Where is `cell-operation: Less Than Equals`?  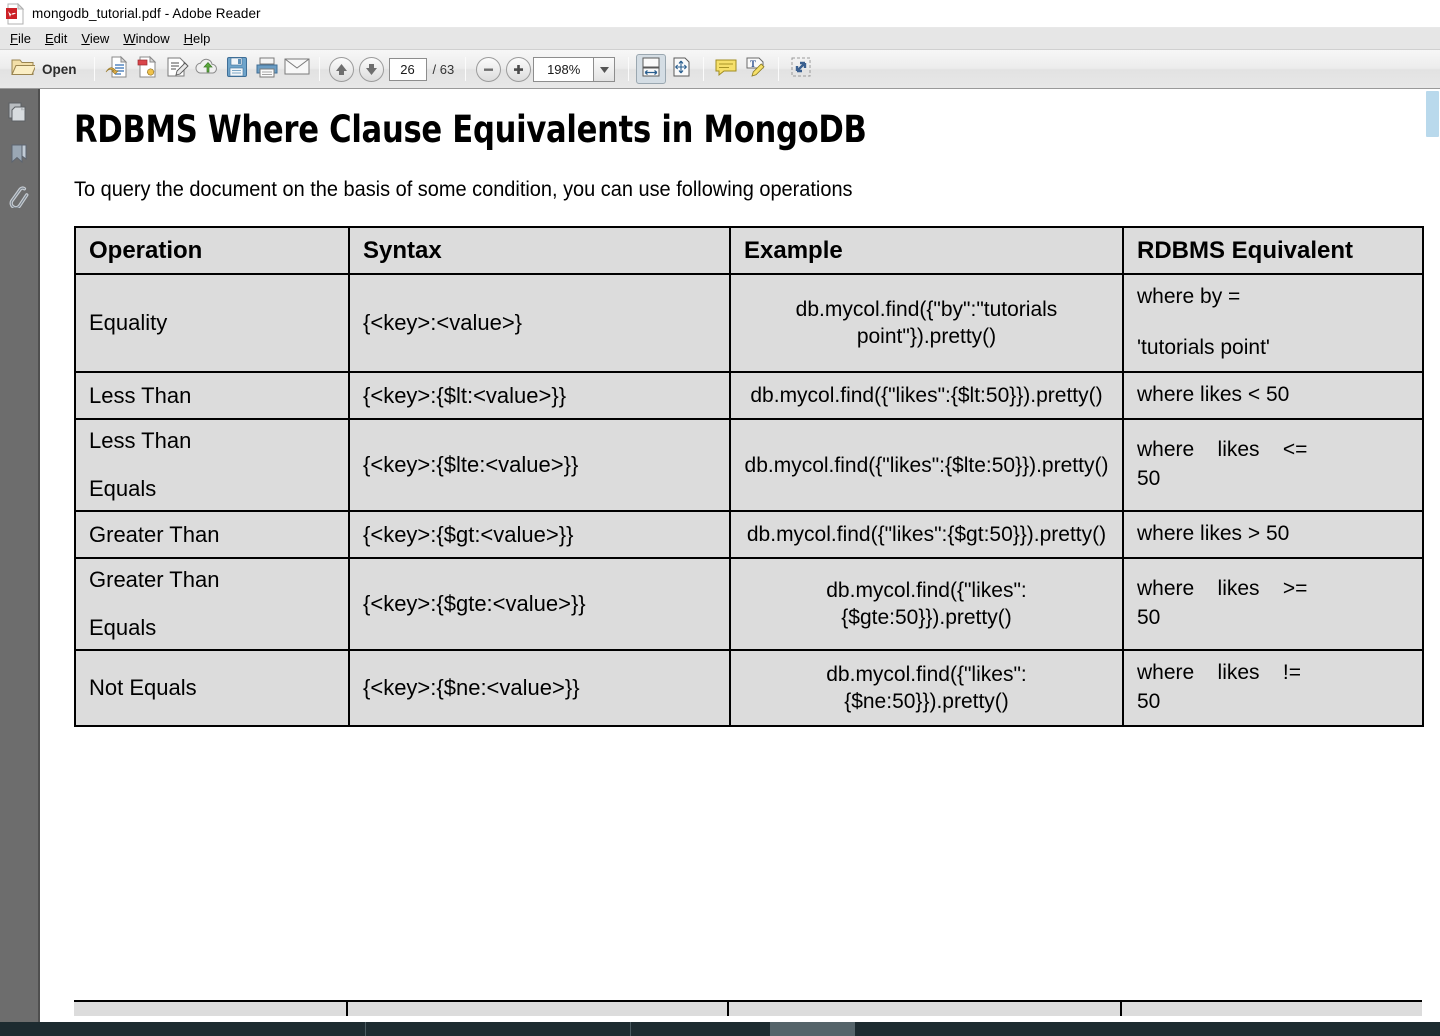
cell-operation: Less Than Equals is located at coordinates (212, 465).